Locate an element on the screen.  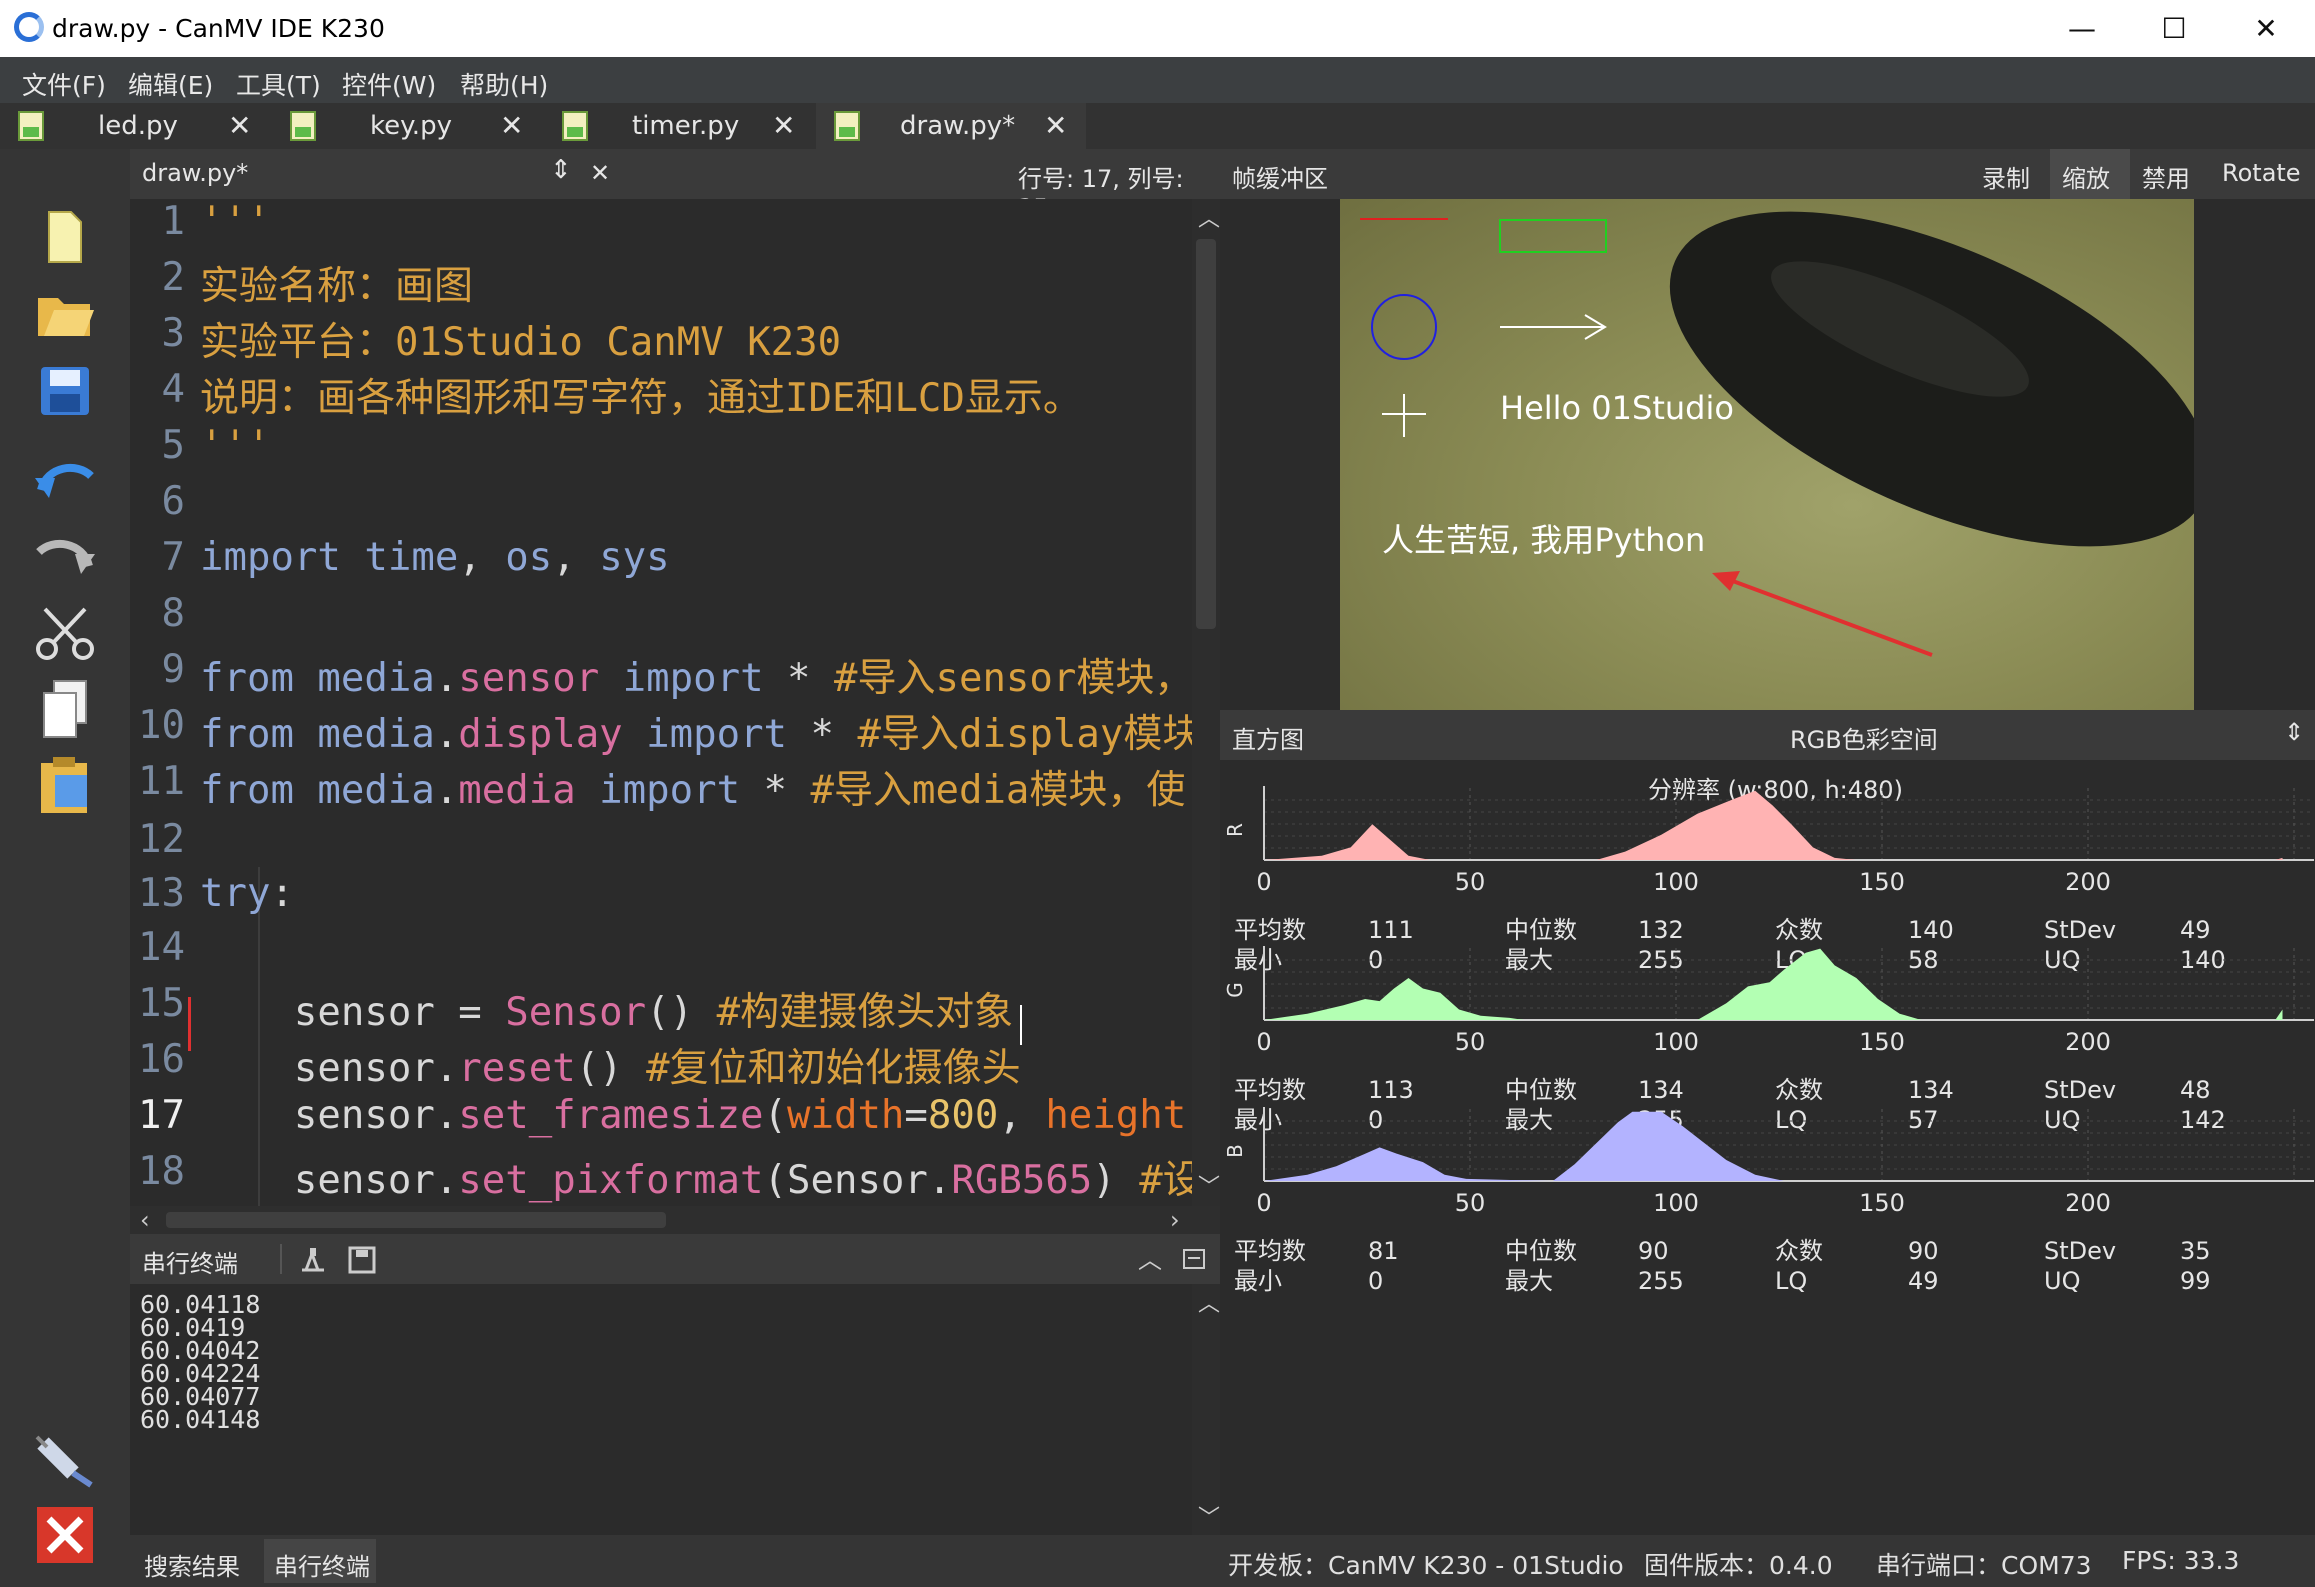
editor-filename: draw.py* is located at coordinates (195, 173).